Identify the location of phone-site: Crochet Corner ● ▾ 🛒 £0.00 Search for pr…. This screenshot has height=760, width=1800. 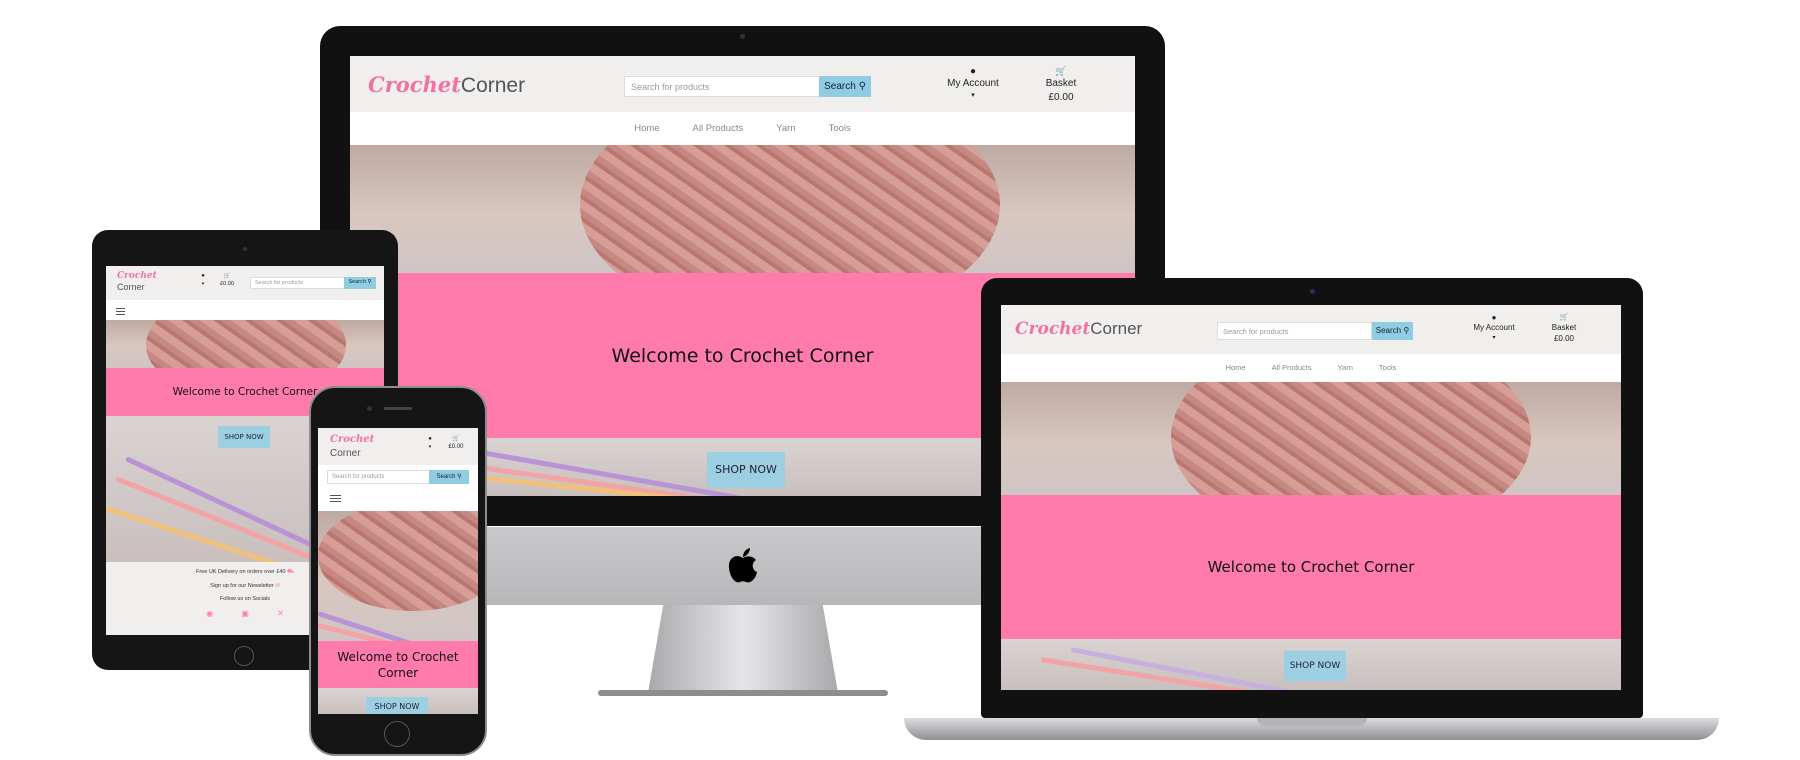
(398, 571).